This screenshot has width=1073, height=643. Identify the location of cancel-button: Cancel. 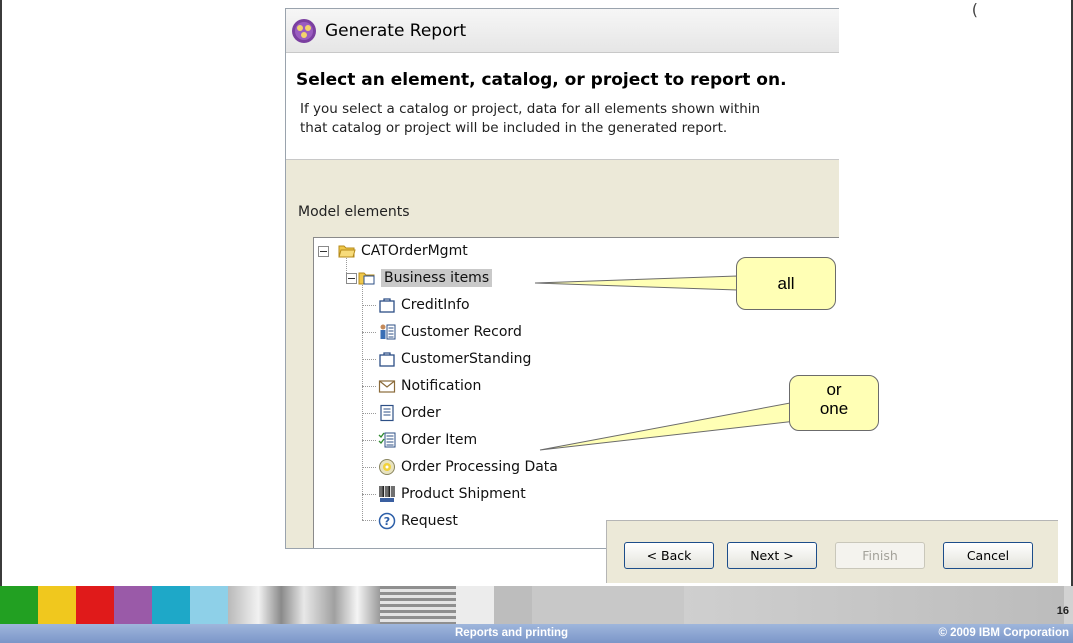
(988, 555).